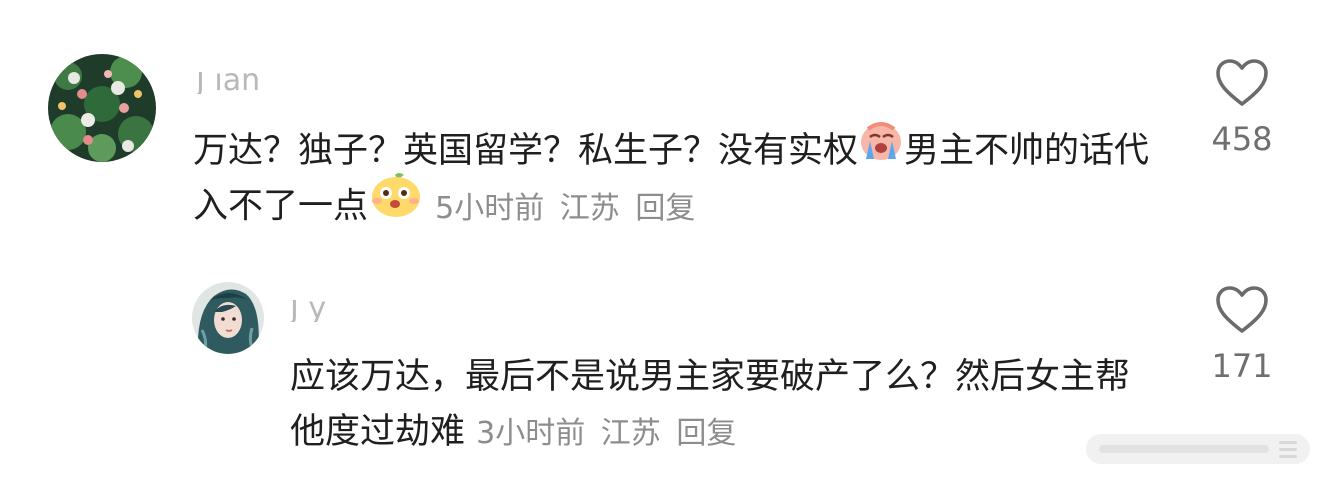 Image resolution: width=1320 pixels, height=477 pixels. What do you see at coordinates (881, 148) in the screenshot?
I see `crying-emoji-icon` at bounding box center [881, 148].